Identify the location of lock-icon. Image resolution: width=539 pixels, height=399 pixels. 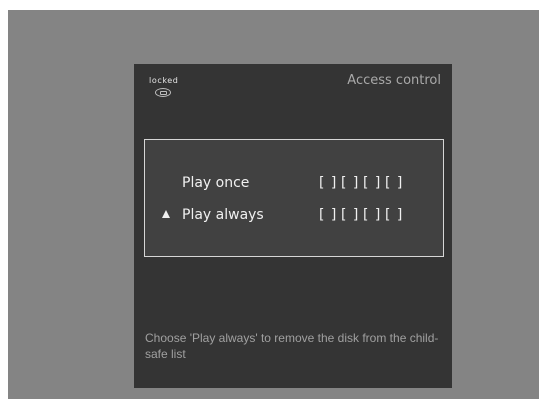
(163, 92).